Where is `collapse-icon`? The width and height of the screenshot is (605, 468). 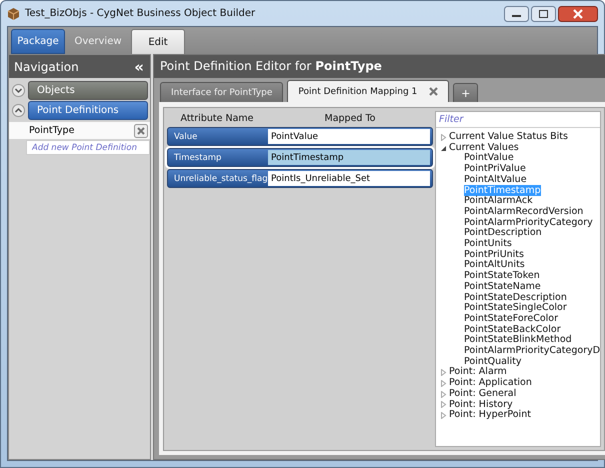 collapse-icon is located at coordinates (18, 110).